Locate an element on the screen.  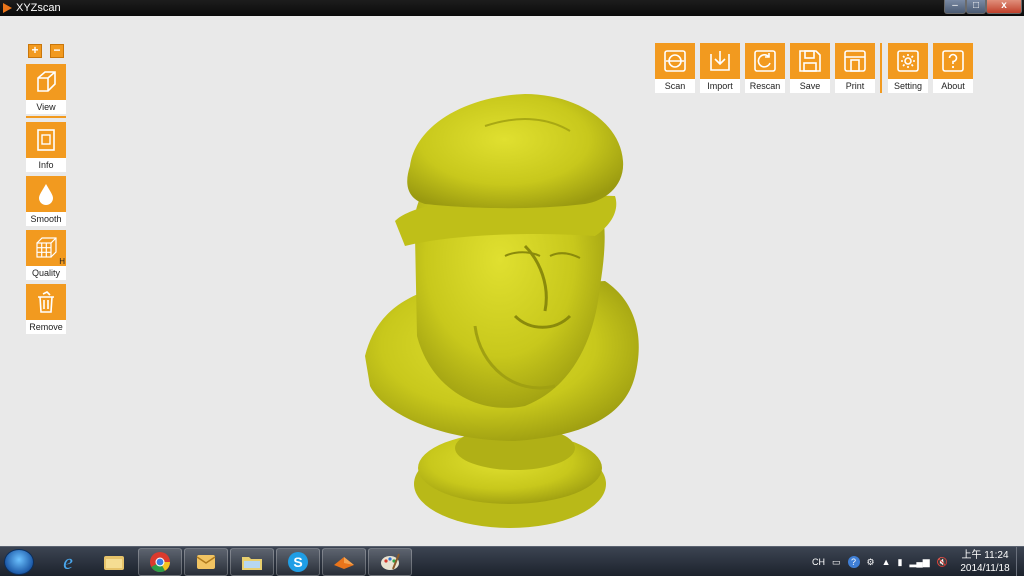
view-label: View is located at coordinates (46, 107).